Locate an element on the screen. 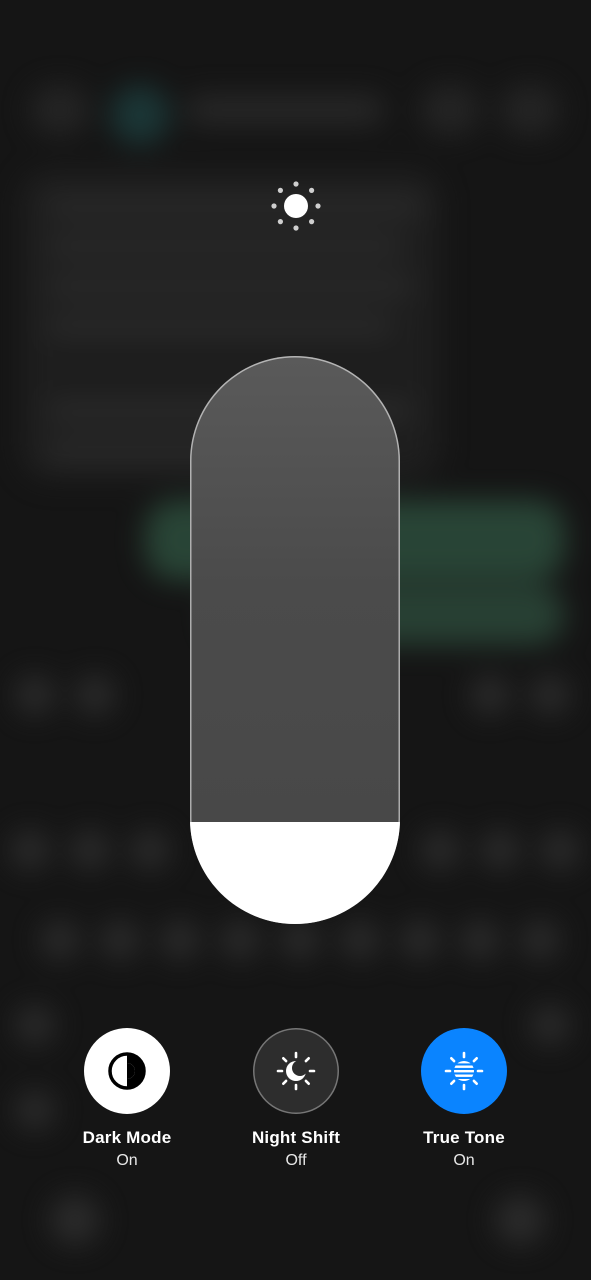 The width and height of the screenshot is (591, 1280). brightness-slider-fill is located at coordinates (295, 872).